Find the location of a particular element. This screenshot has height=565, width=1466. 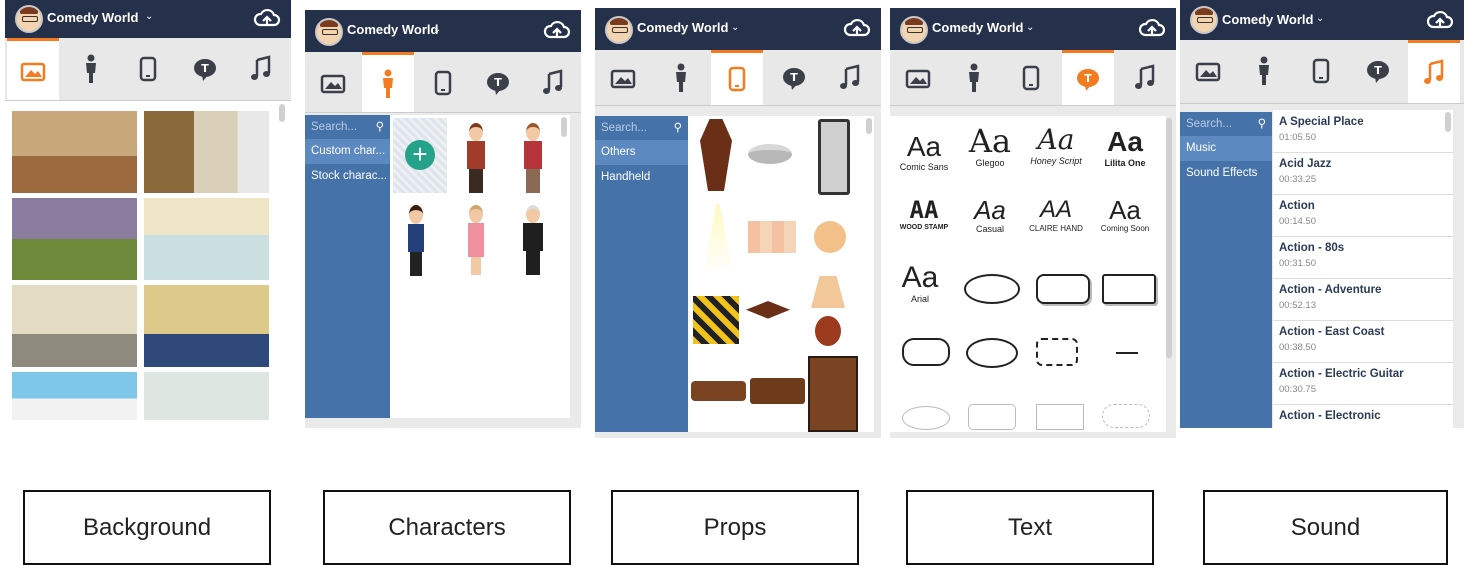

prop-ufo is located at coordinates (770, 154).